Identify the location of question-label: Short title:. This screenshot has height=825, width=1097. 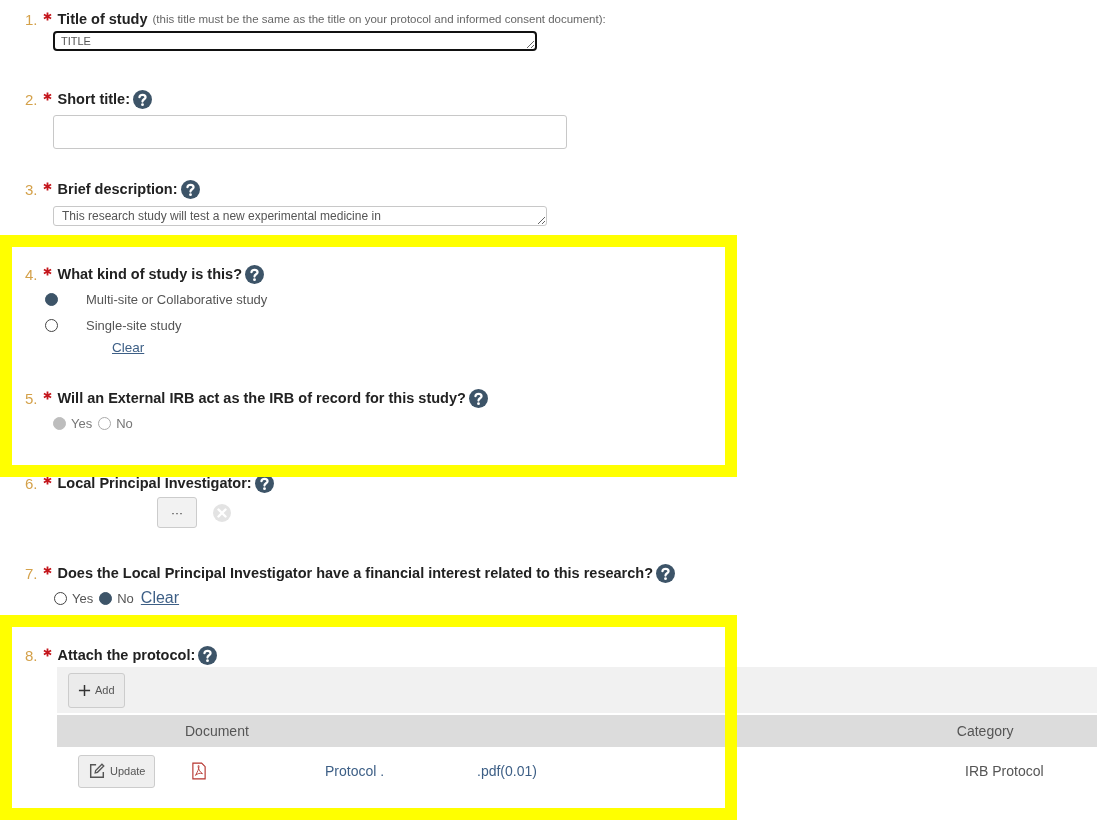
(93, 99).